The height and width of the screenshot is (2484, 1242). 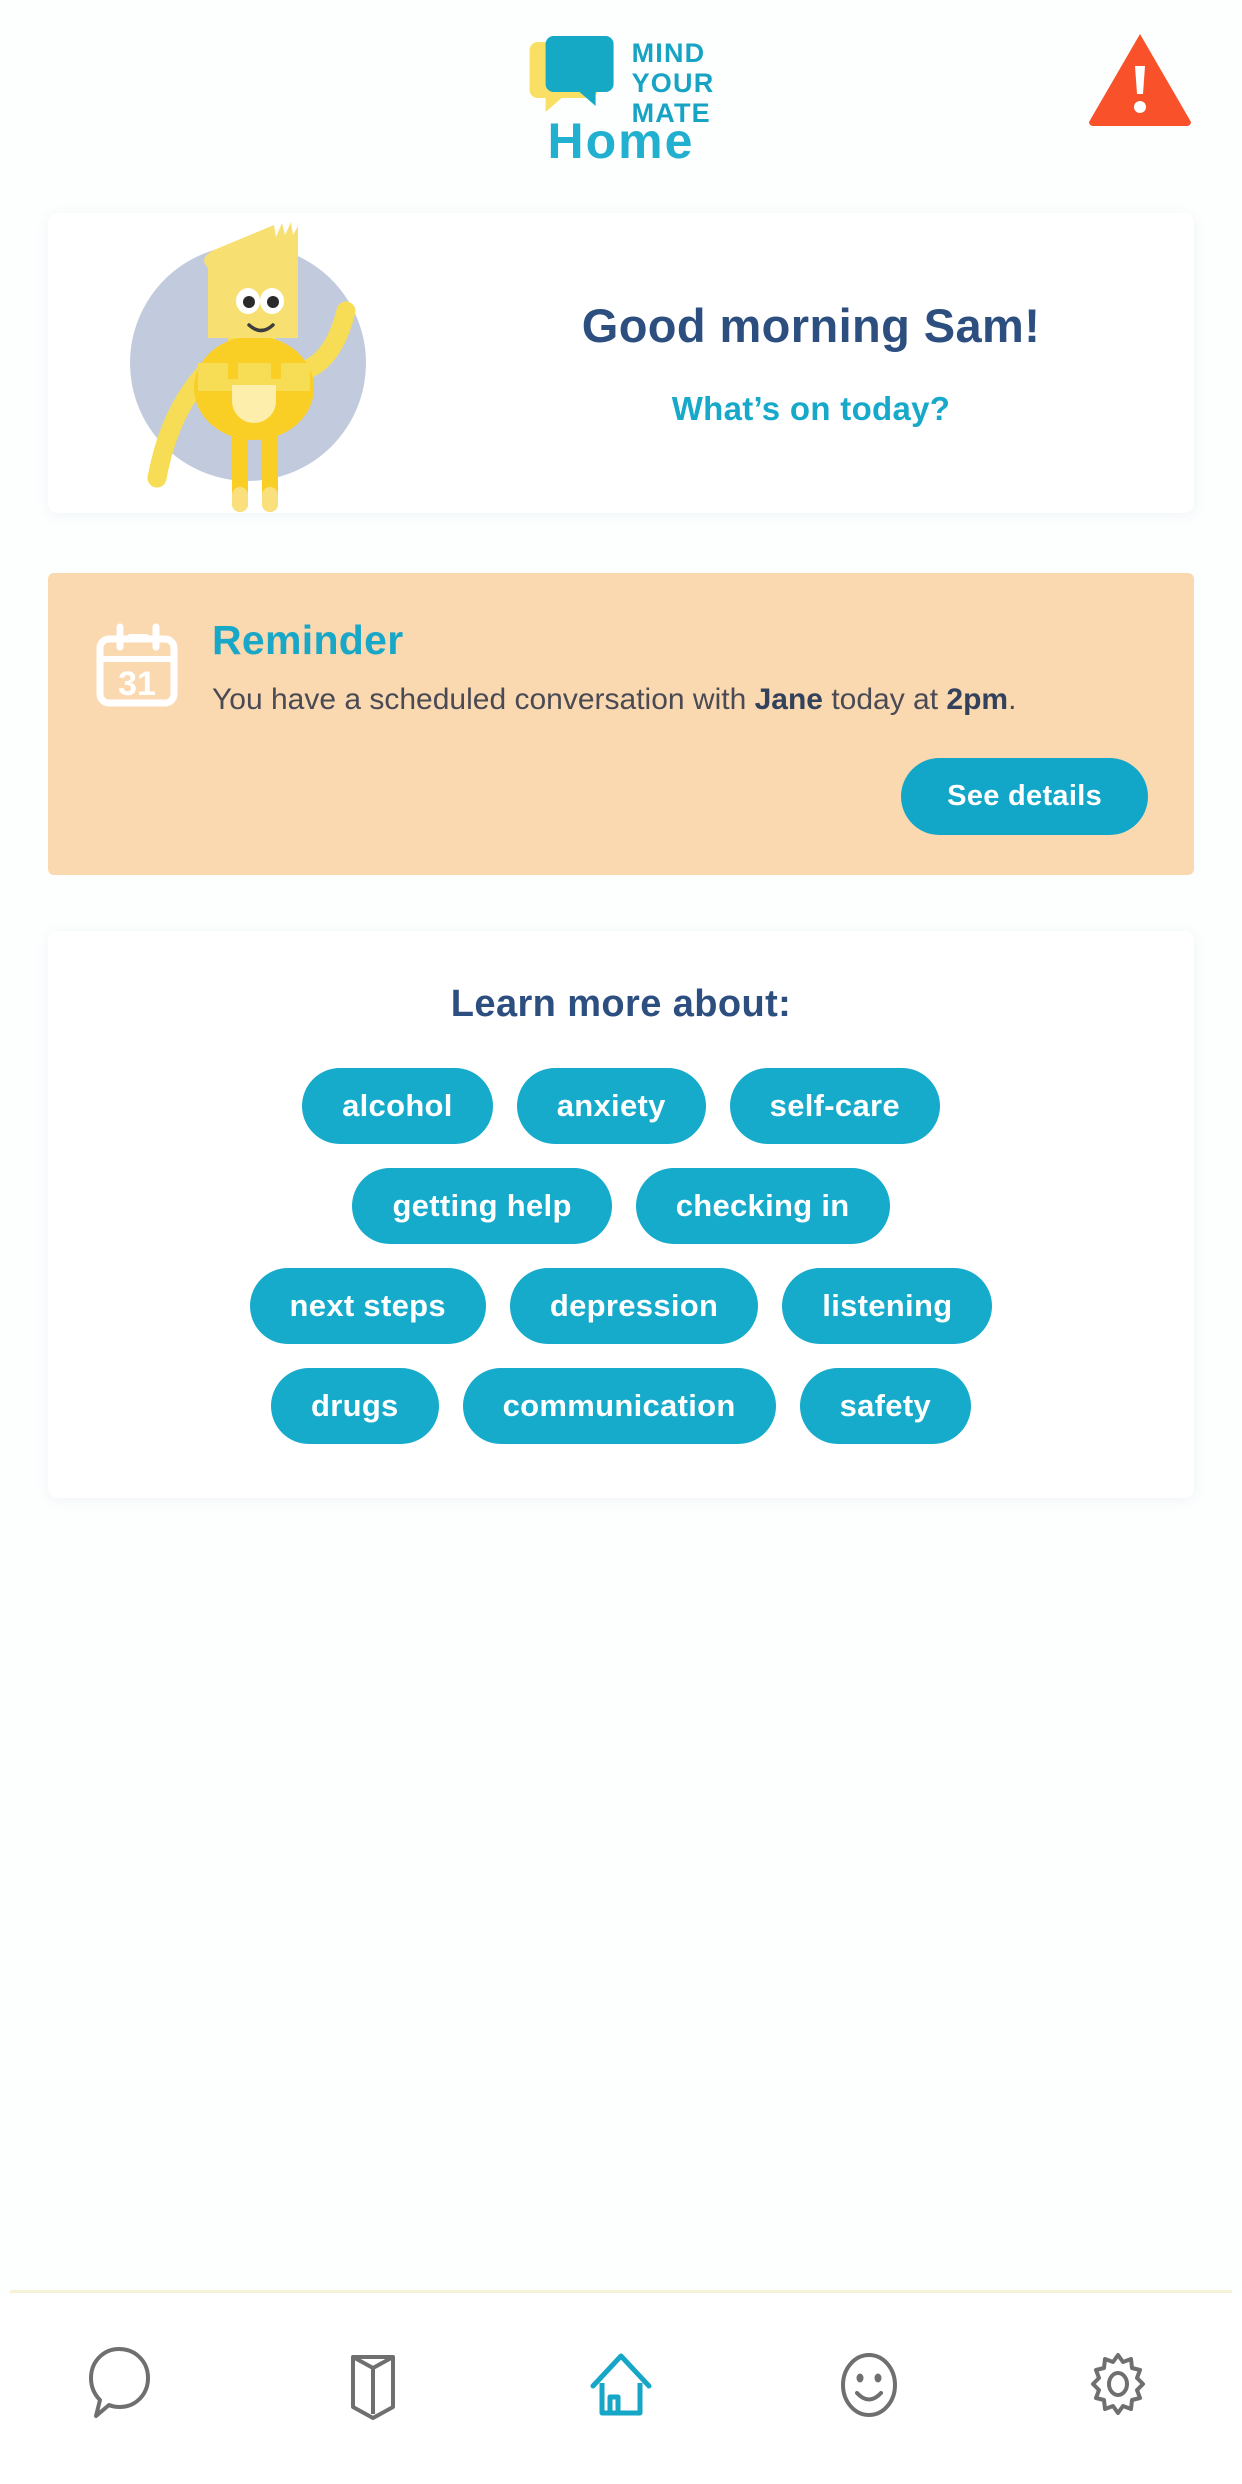 What do you see at coordinates (673, 82) in the screenshot?
I see `logo-line-2: YOUR` at bounding box center [673, 82].